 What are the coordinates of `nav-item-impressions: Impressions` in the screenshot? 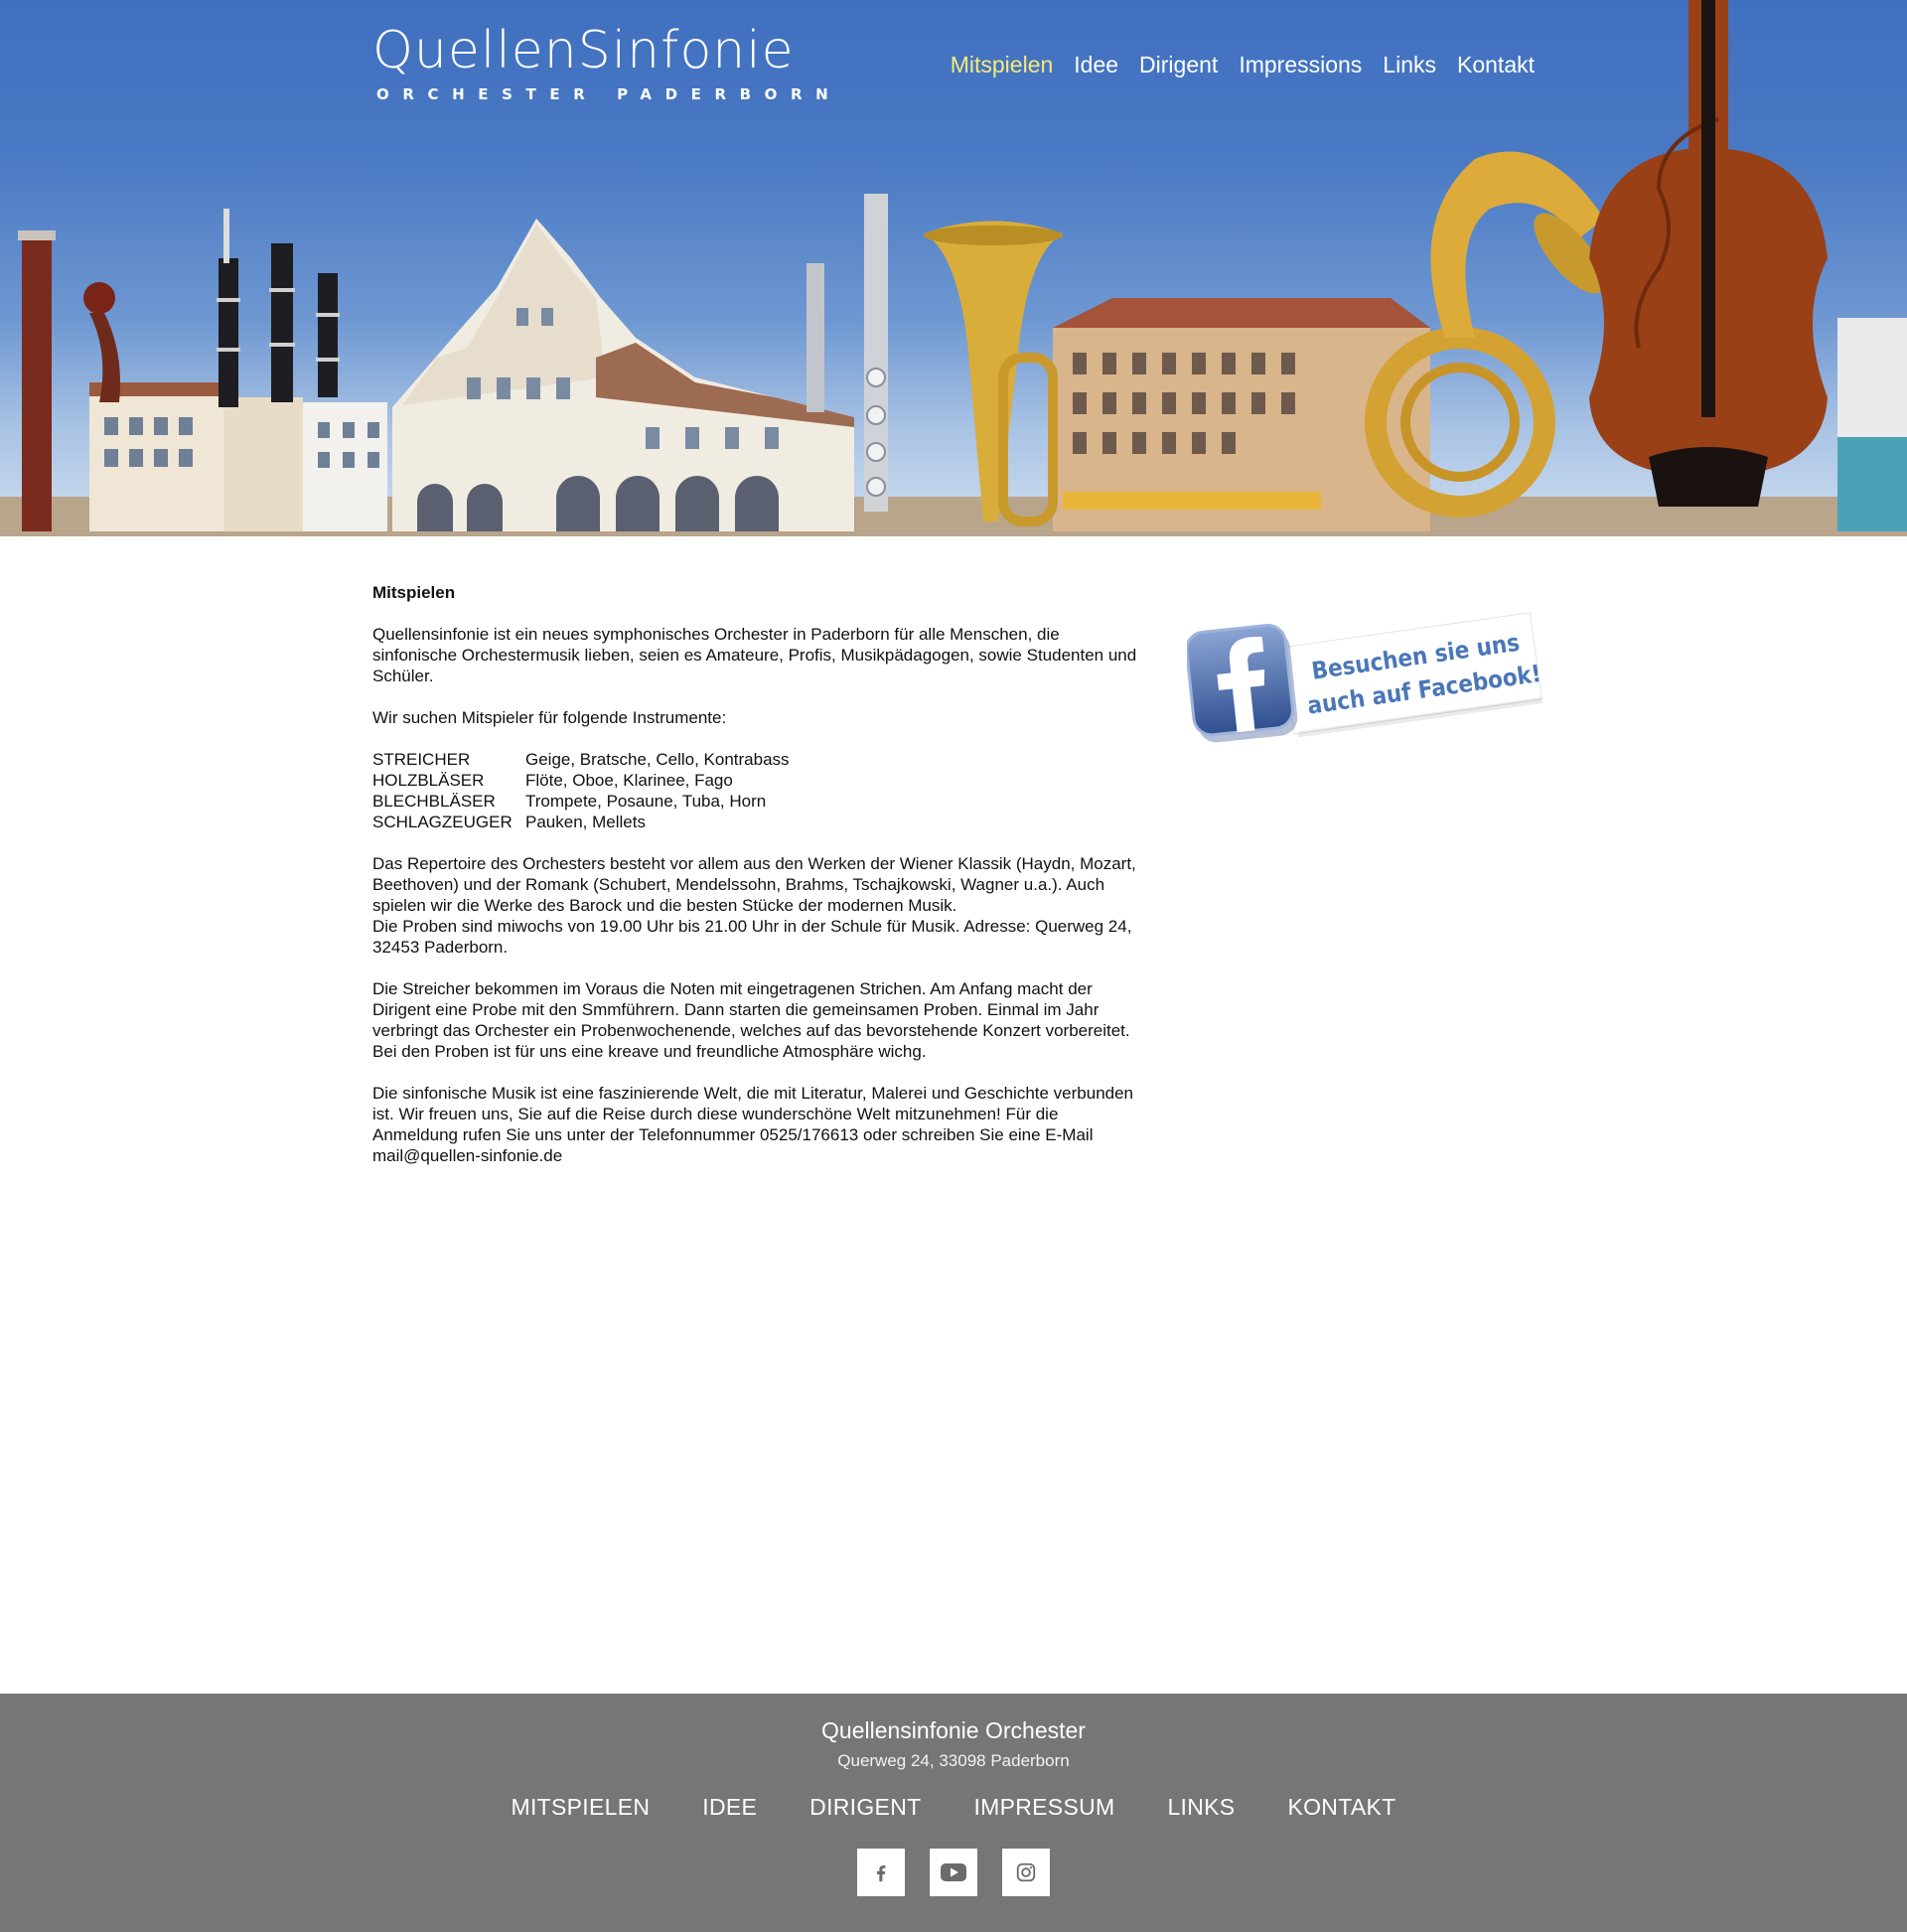 It's located at (1300, 65).